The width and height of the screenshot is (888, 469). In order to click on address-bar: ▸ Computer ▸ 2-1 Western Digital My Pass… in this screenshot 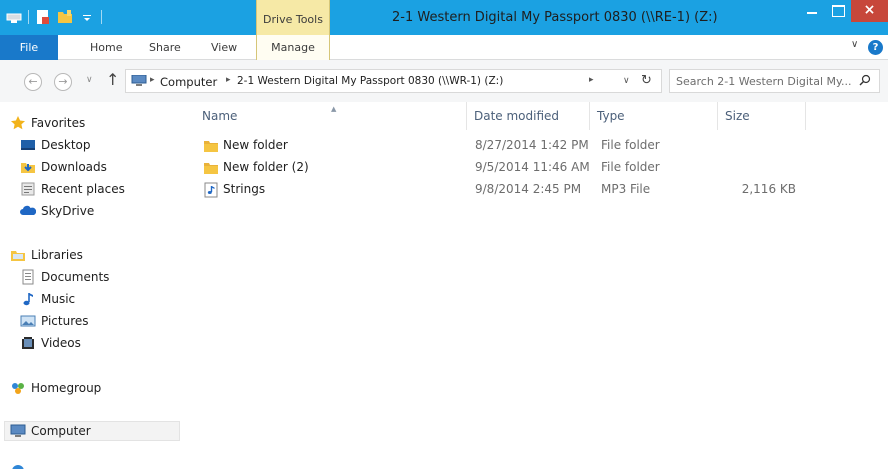, I will do `click(393, 81)`.